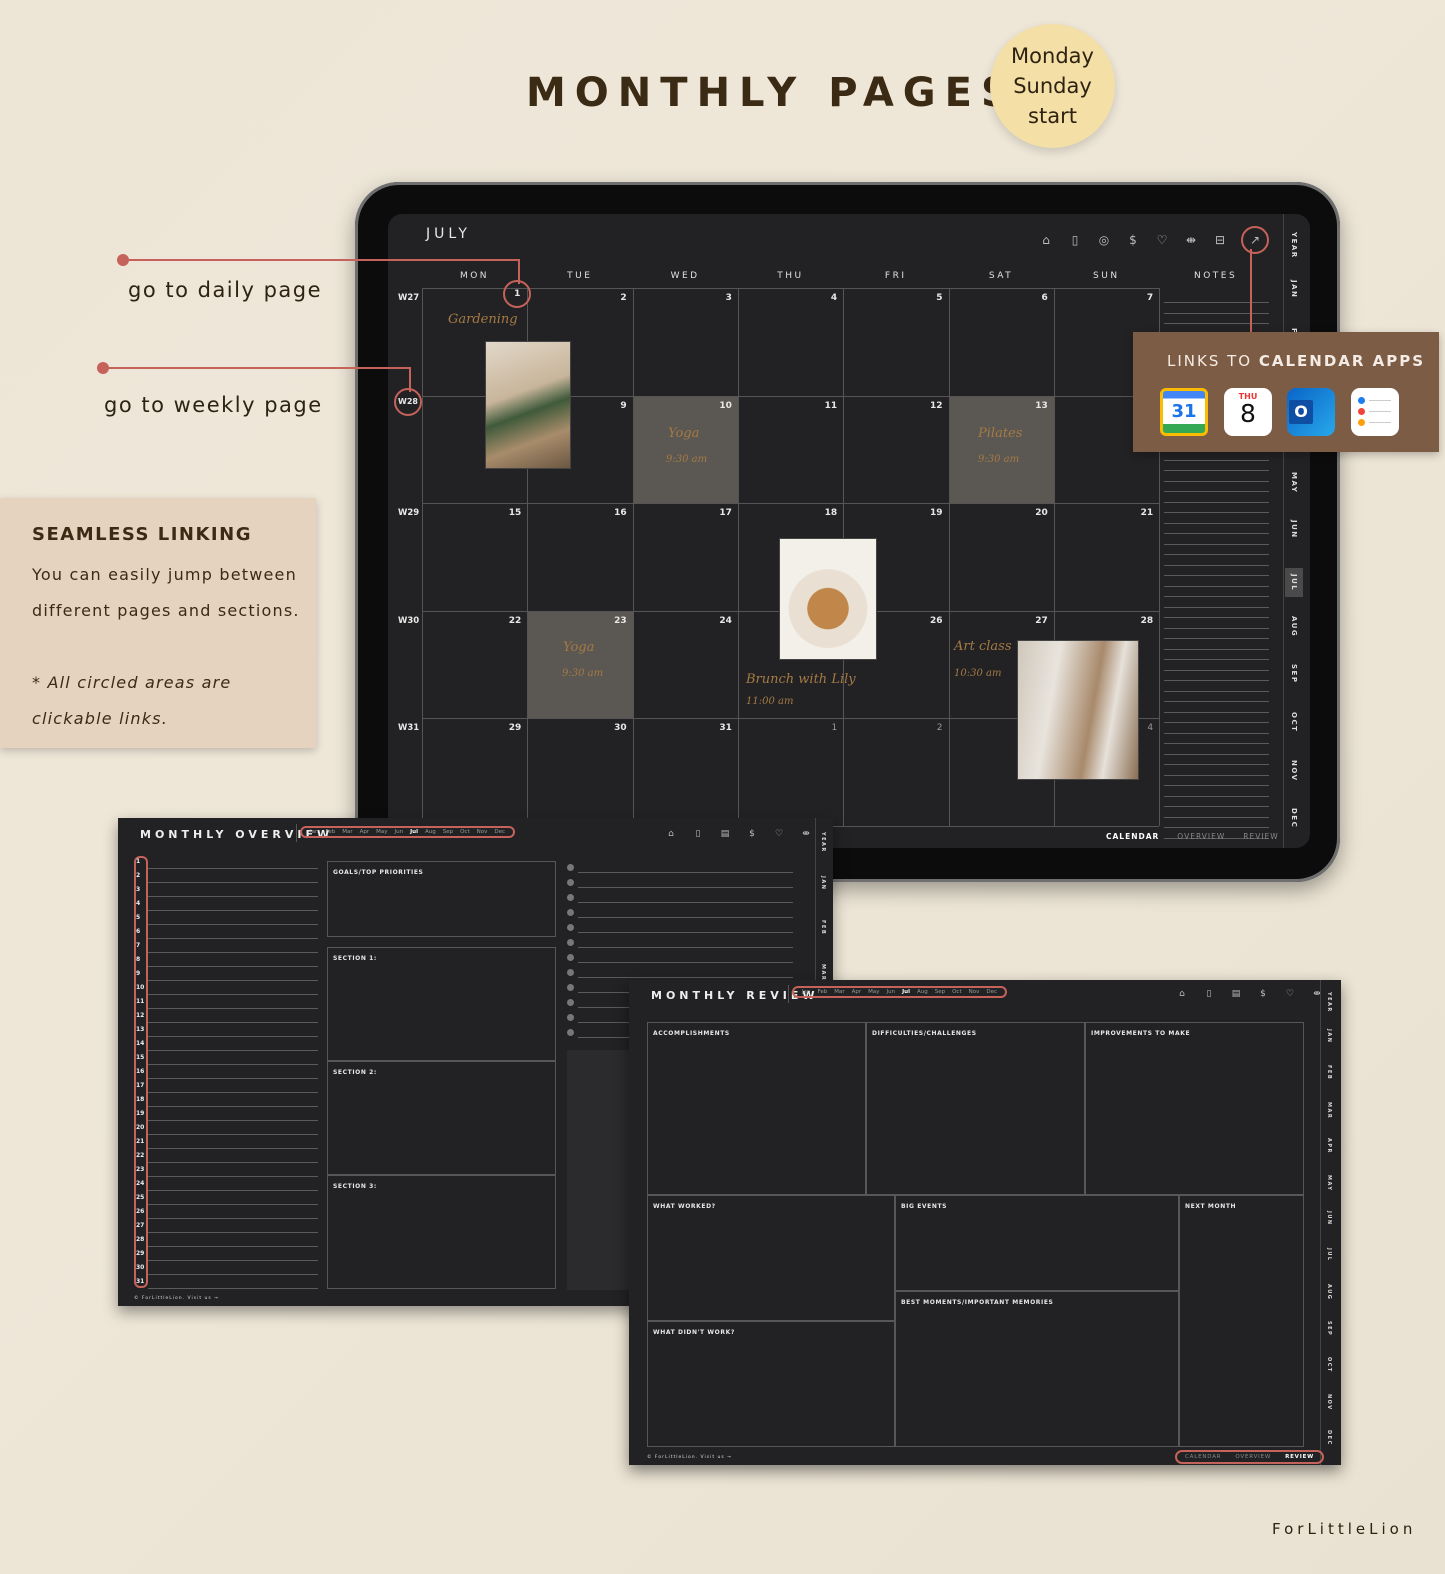 This screenshot has width=1445, height=1574. What do you see at coordinates (140, 1001) in the screenshot?
I see `day-number: 11` at bounding box center [140, 1001].